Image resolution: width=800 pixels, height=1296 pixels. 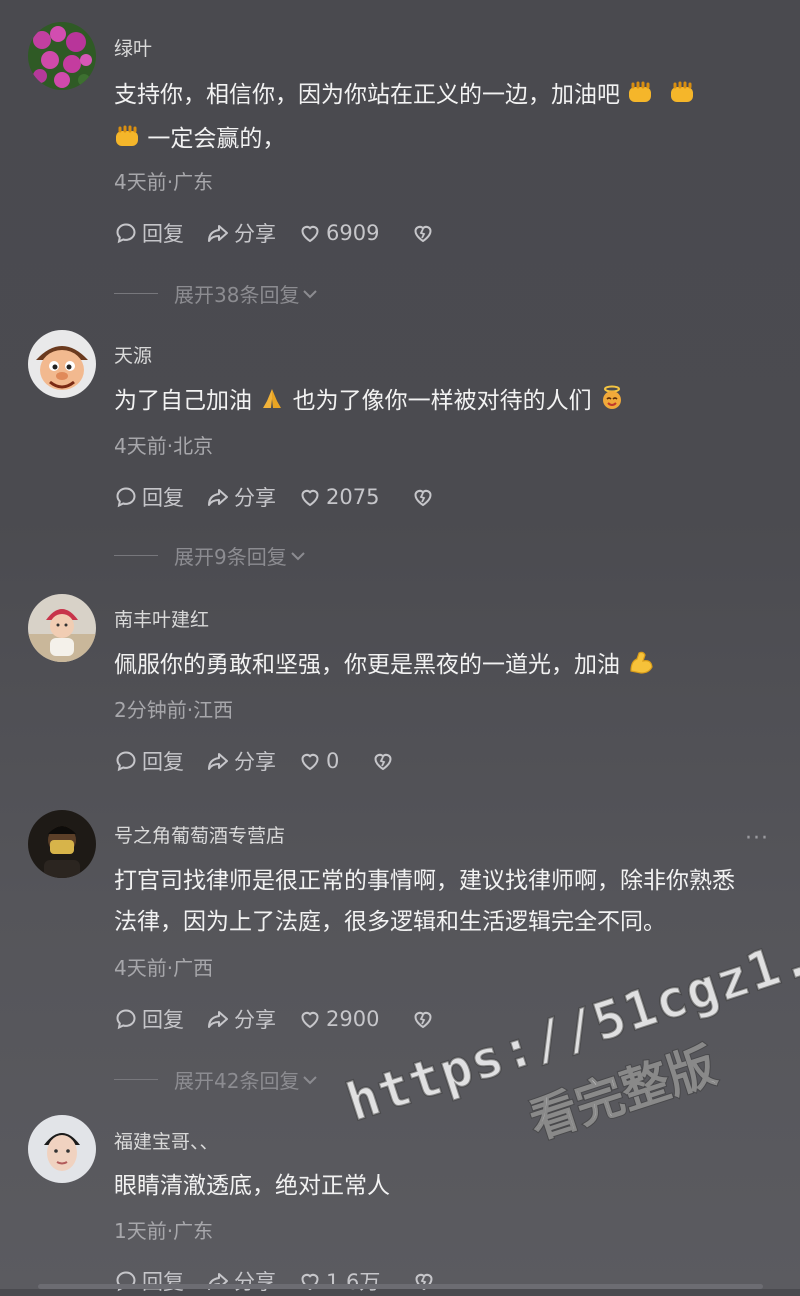 What do you see at coordinates (434, 667) in the screenshot?
I see `comment-text: 佩服你的勇敢和坚强，你更是黑夜的一道光，加油` at bounding box center [434, 667].